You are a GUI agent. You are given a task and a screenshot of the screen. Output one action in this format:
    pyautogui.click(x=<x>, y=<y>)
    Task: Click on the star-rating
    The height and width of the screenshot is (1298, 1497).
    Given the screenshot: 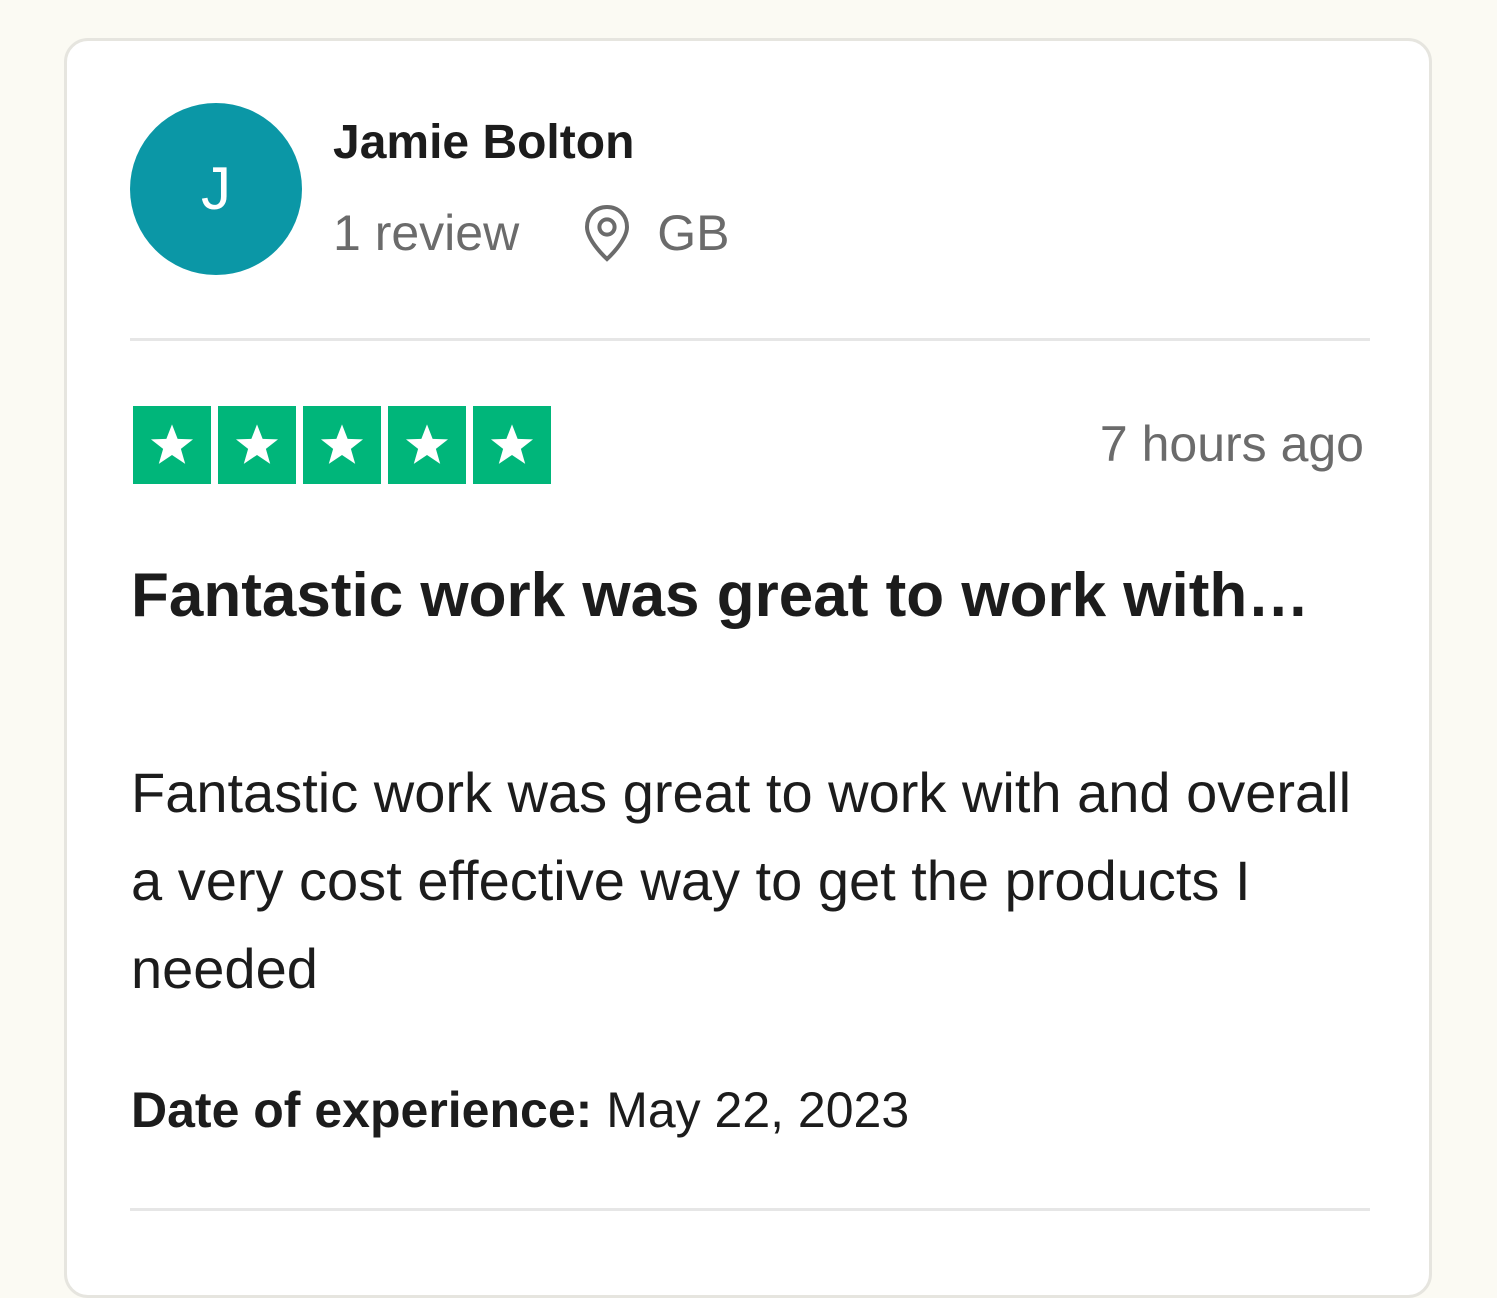 What is the action you would take?
    pyautogui.click(x=342, y=445)
    